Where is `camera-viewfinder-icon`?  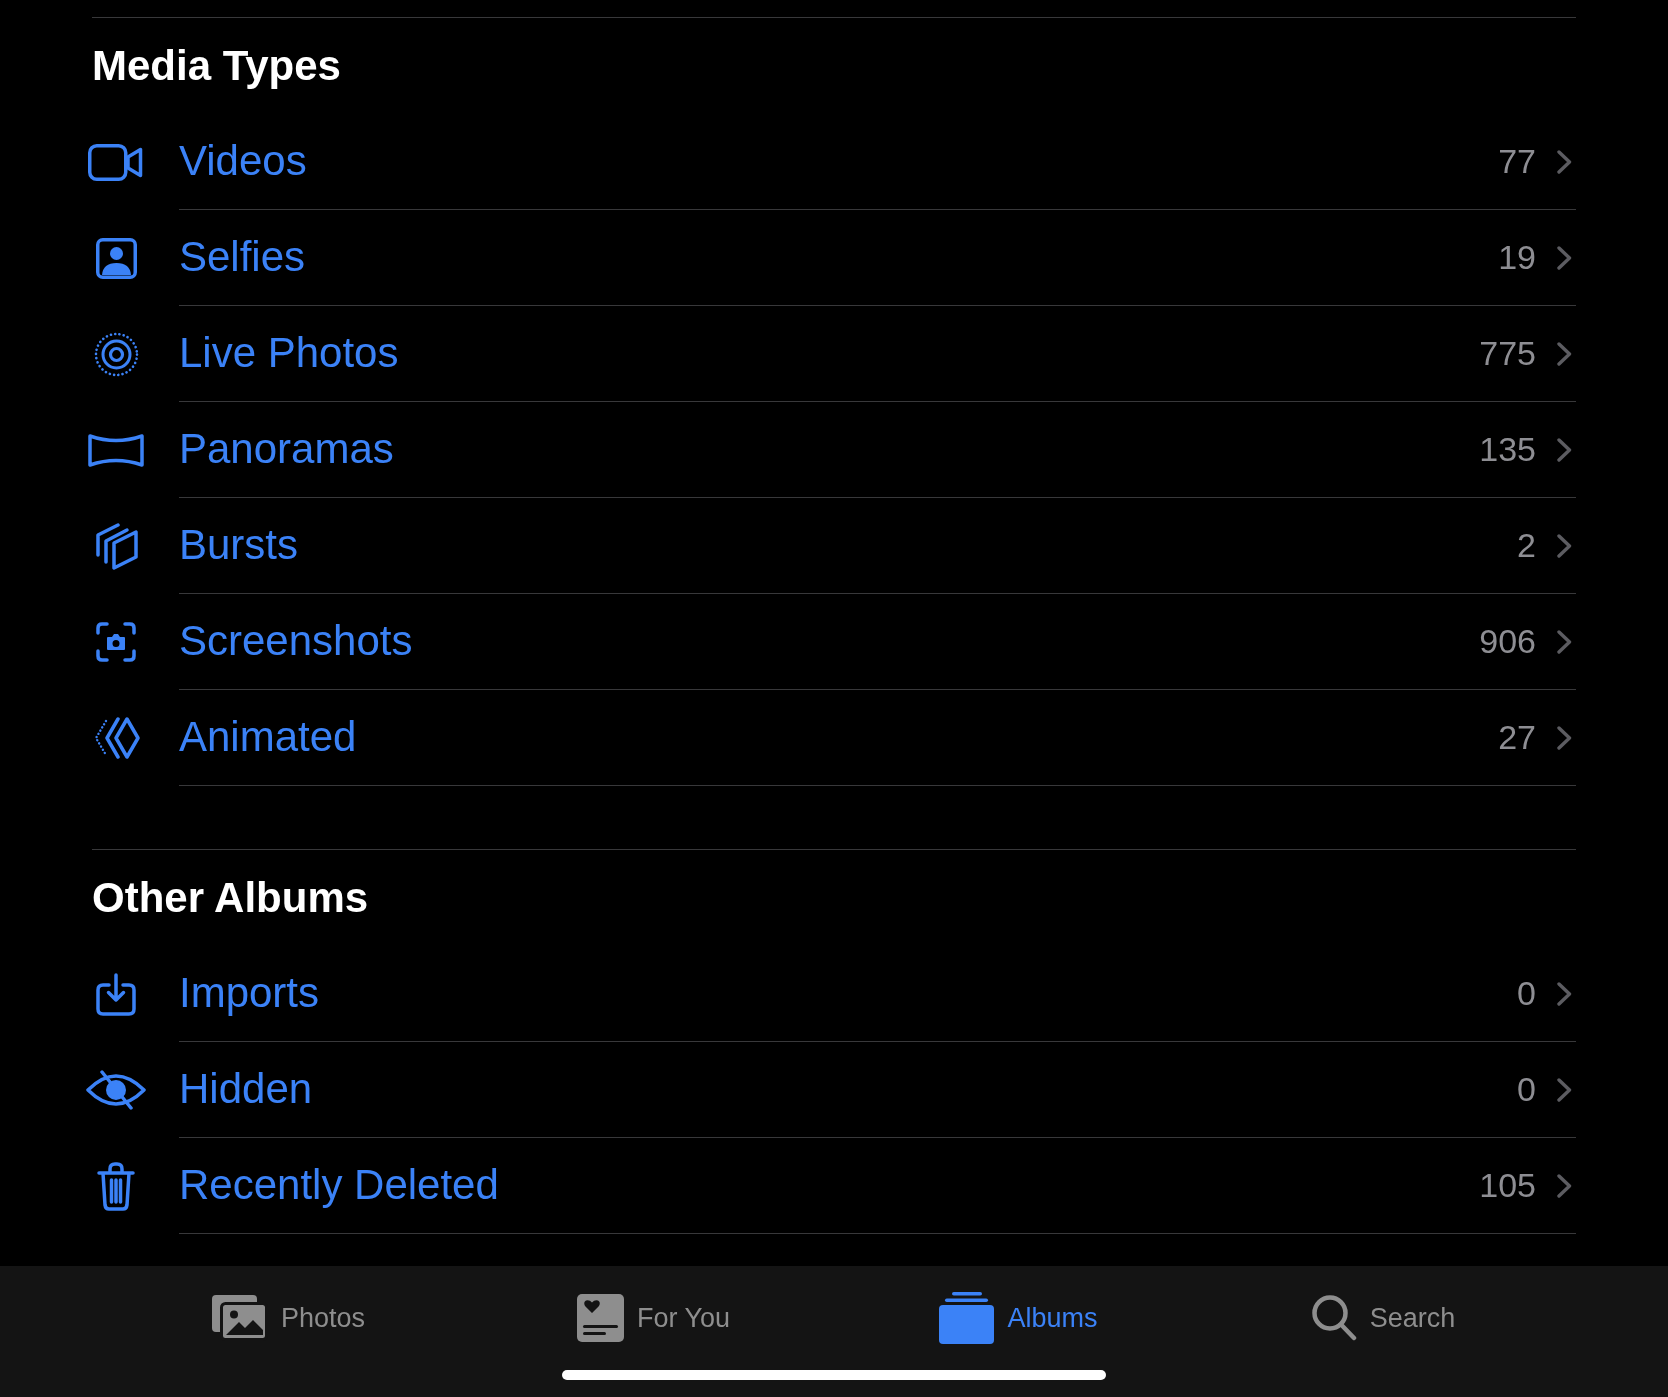
camera-viewfinder-icon is located at coordinates (116, 642).